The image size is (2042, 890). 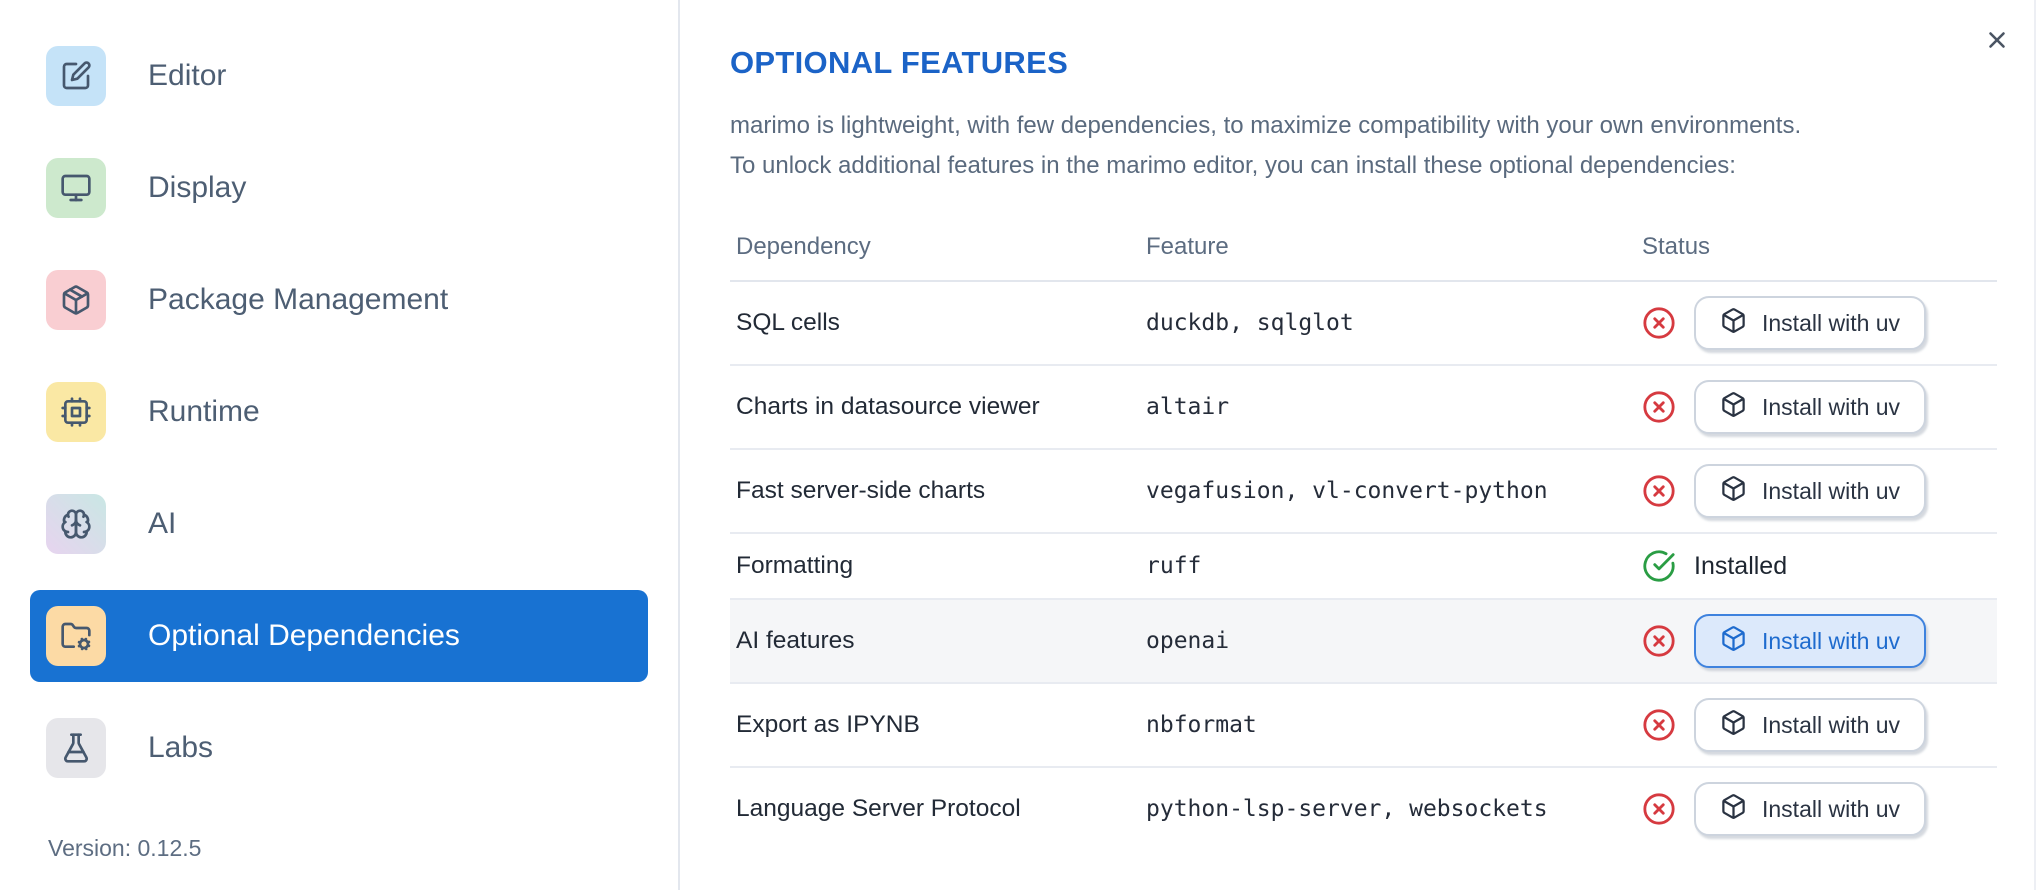 I want to click on table-row: Export as IPYNB nbformat Install with uv, so click(x=1363, y=726).